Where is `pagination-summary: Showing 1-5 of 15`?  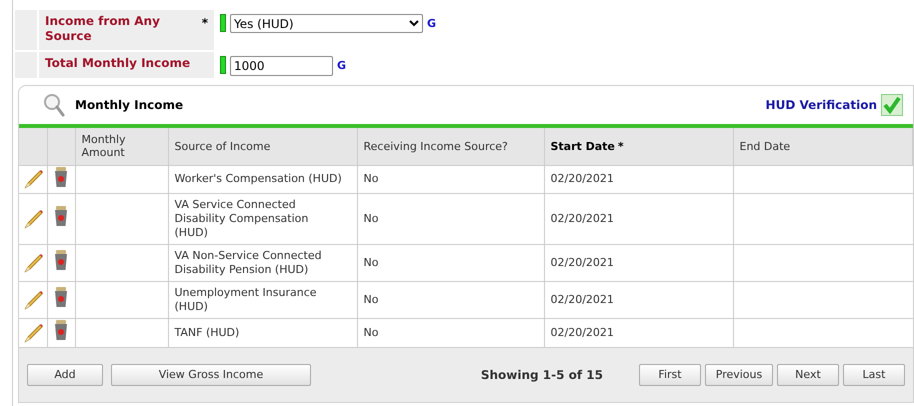
pagination-summary: Showing 1-5 of 15 is located at coordinates (541, 375).